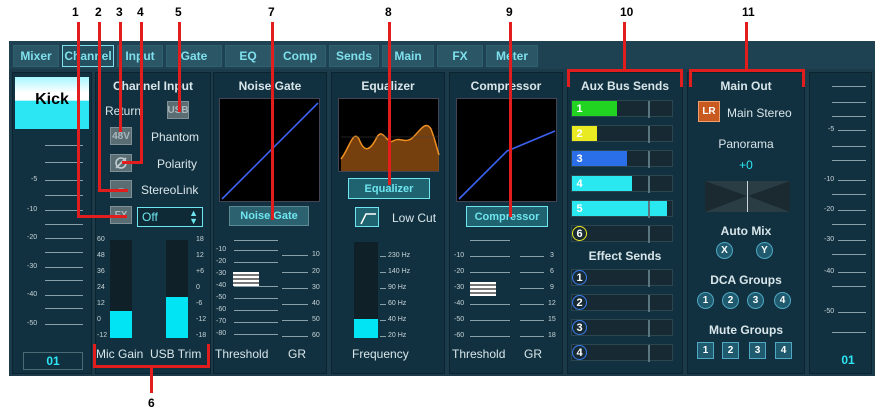 The width and height of the screenshot is (884, 416). I want to click on aux-send-row: 2, so click(622, 134).